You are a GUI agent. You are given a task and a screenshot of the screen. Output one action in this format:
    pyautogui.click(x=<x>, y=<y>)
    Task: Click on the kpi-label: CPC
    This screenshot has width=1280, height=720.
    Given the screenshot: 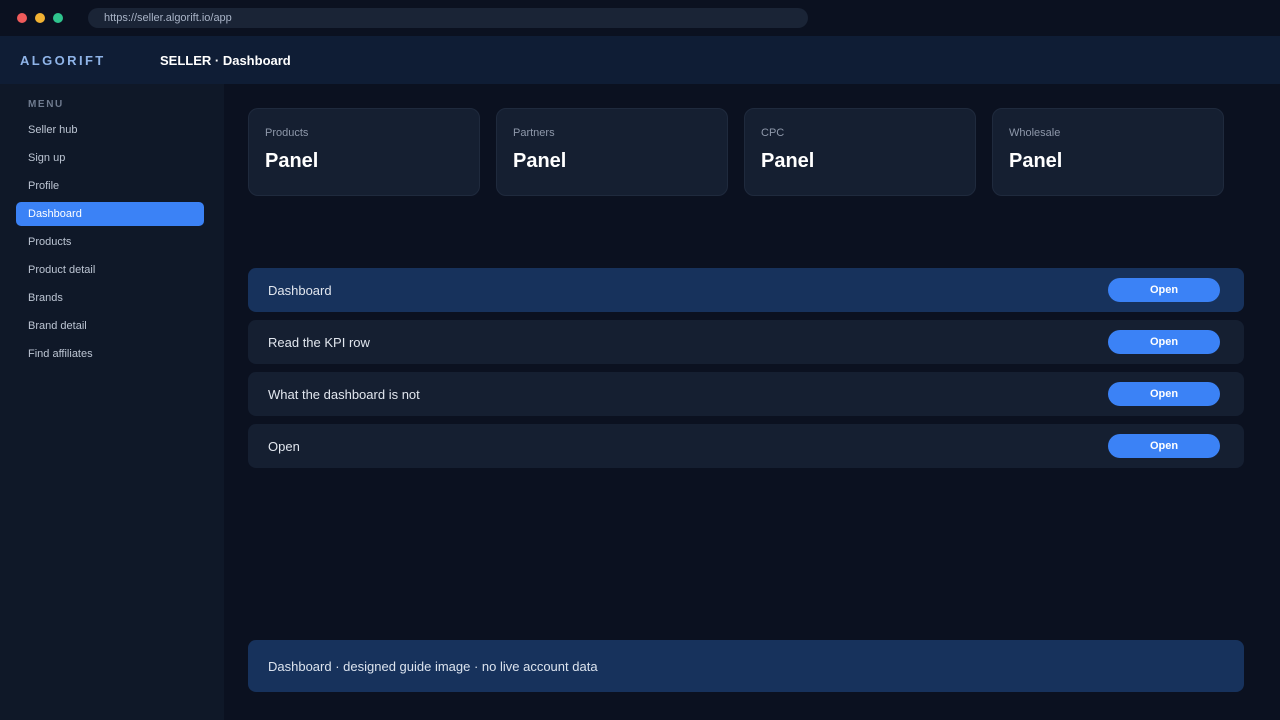 What is the action you would take?
    pyautogui.click(x=773, y=133)
    